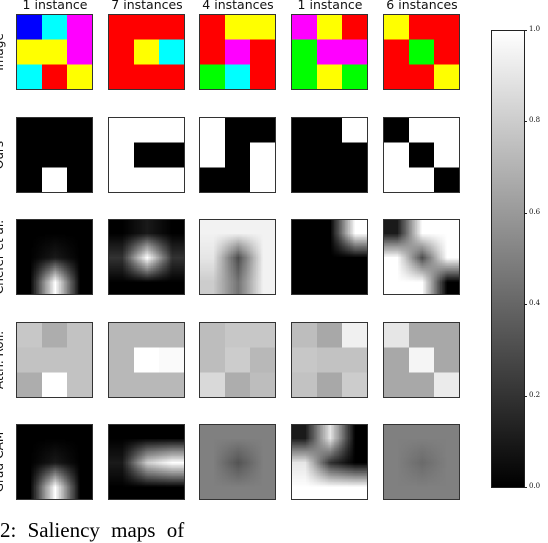 The width and height of the screenshot is (548, 543). I want to click on column-title: 4 instances, so click(238, 6).